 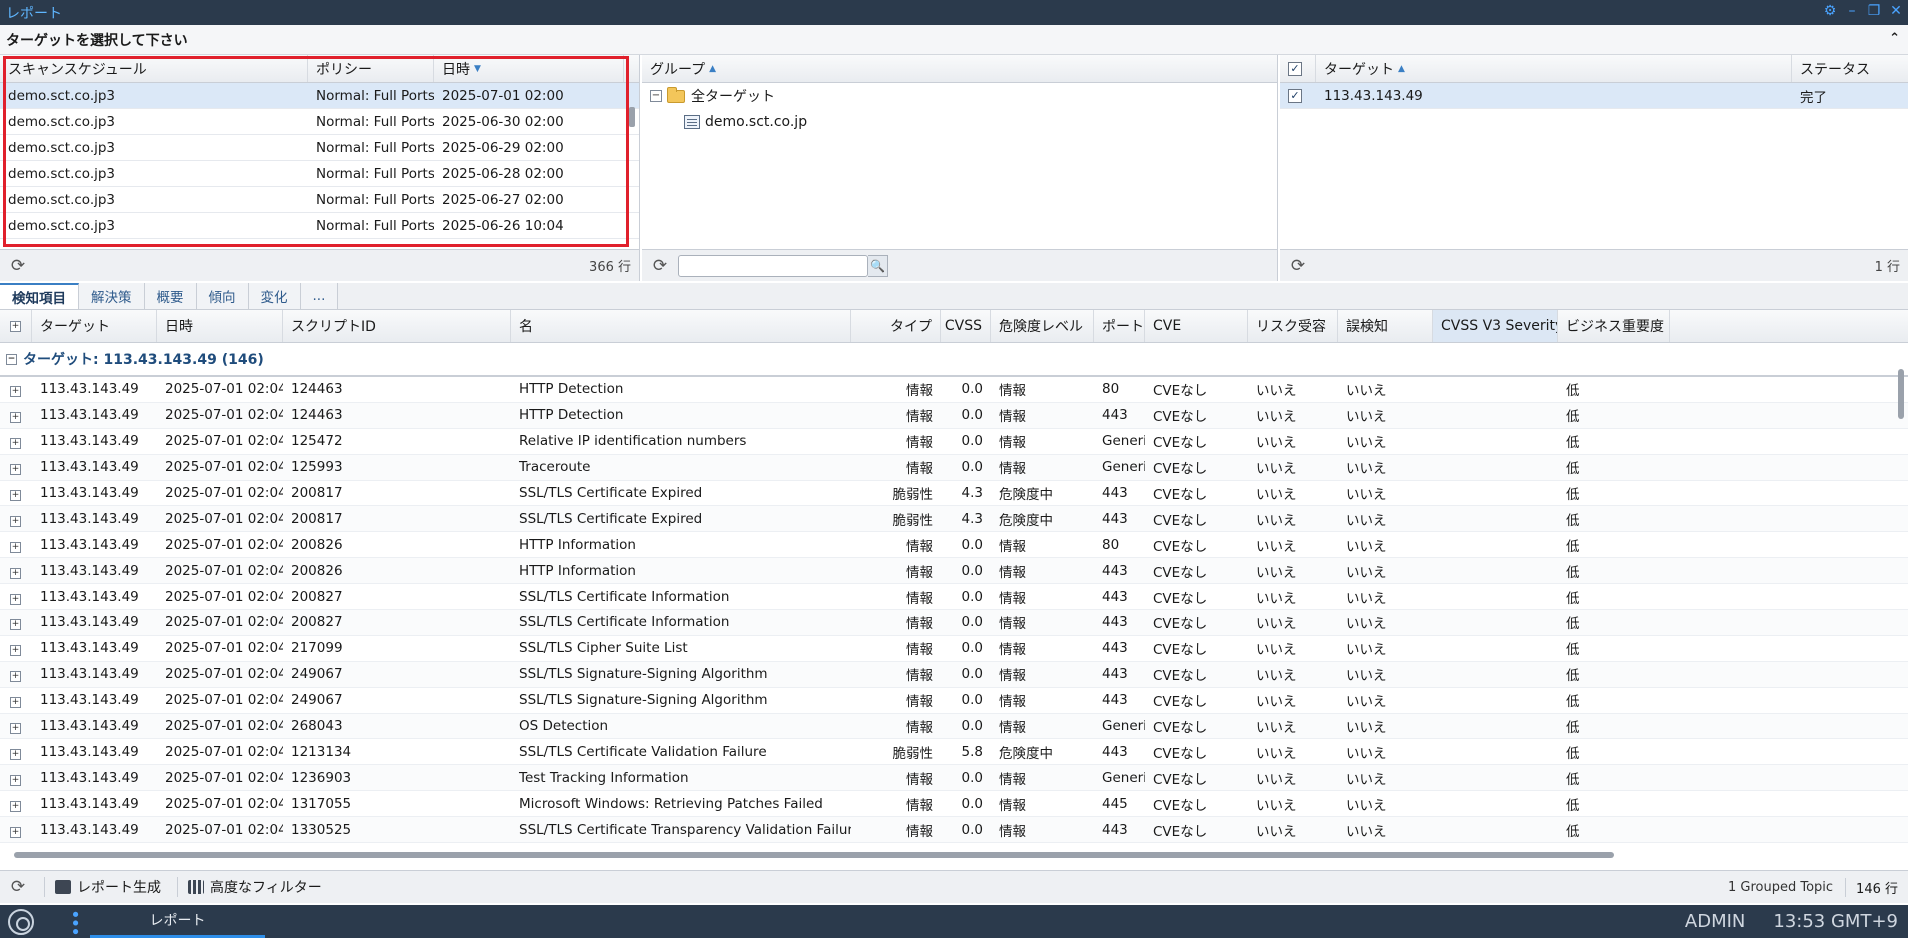 I want to click on group-row-target: − ターゲット: 113.43.143.49 (146), so click(x=954, y=360).